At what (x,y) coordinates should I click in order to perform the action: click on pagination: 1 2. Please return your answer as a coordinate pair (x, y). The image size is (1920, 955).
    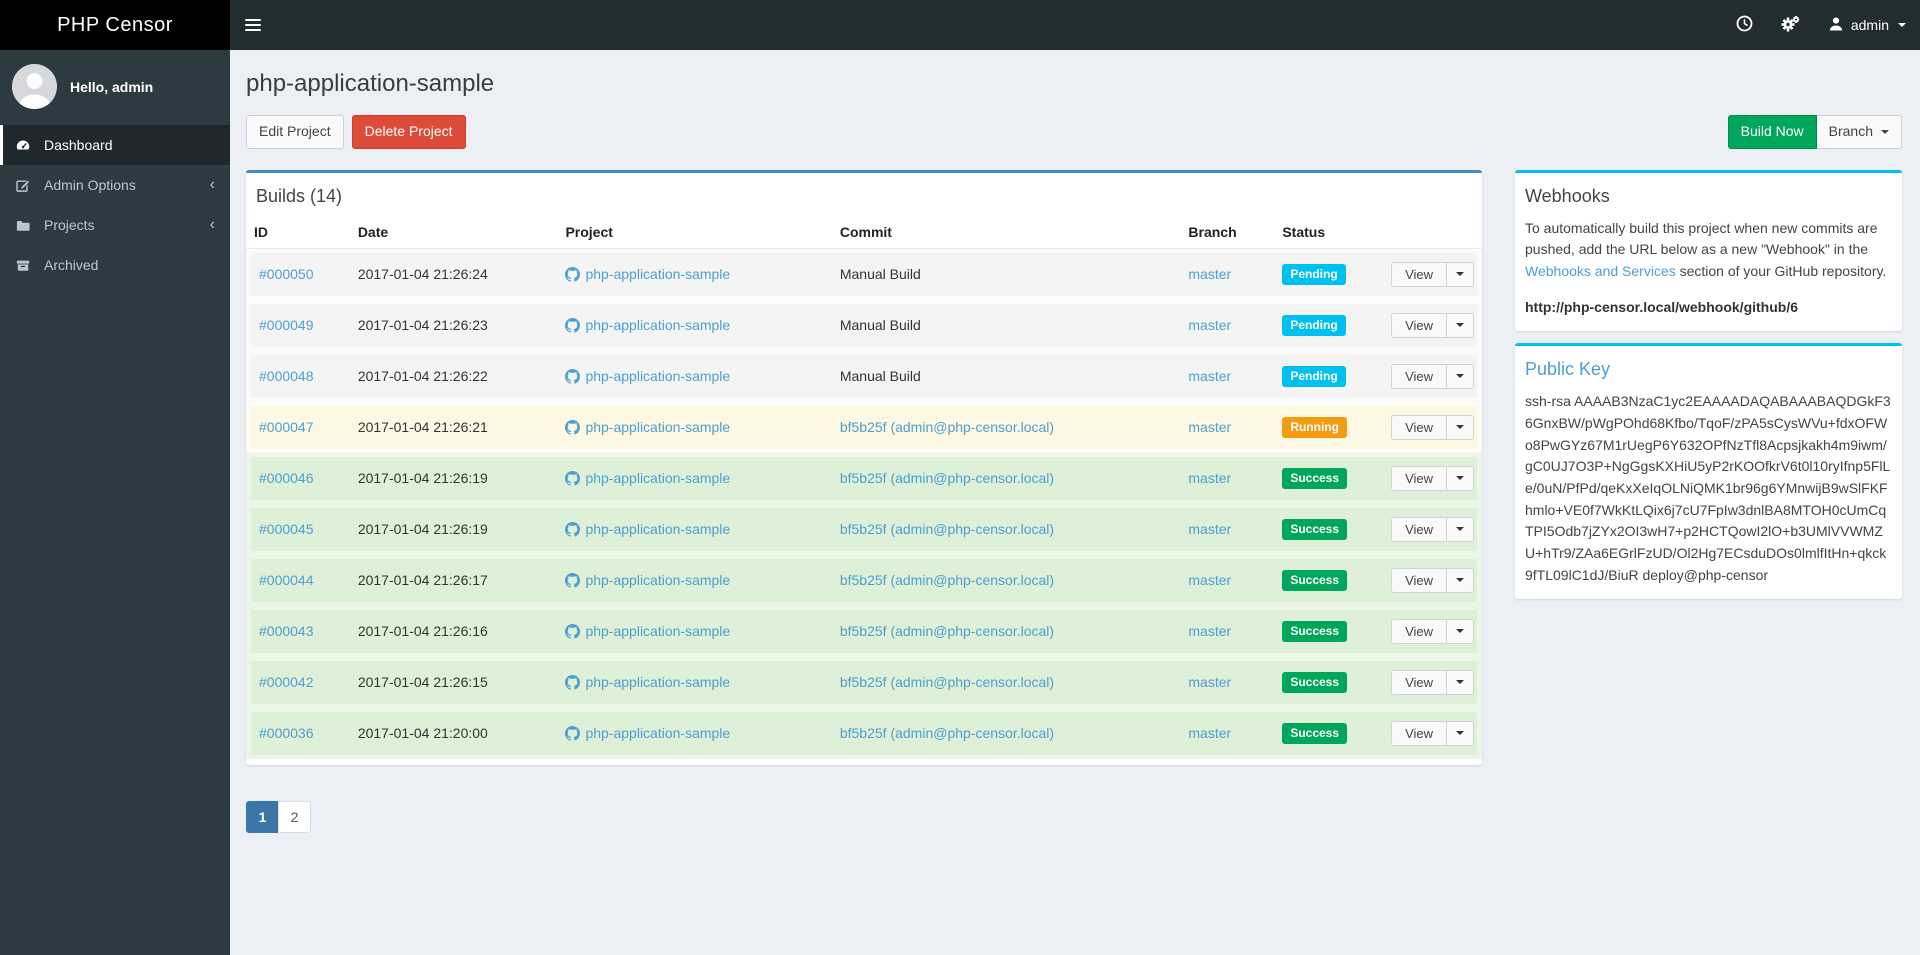
    Looking at the image, I should click on (278, 816).